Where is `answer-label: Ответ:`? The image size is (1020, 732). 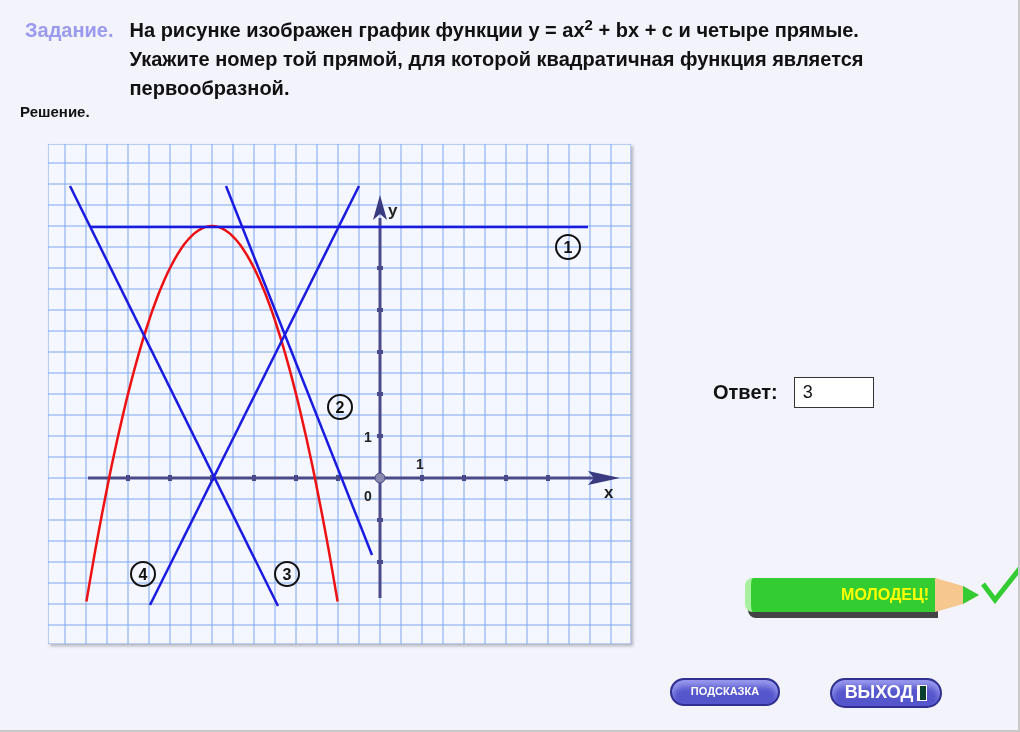 answer-label: Ответ: is located at coordinates (745, 392).